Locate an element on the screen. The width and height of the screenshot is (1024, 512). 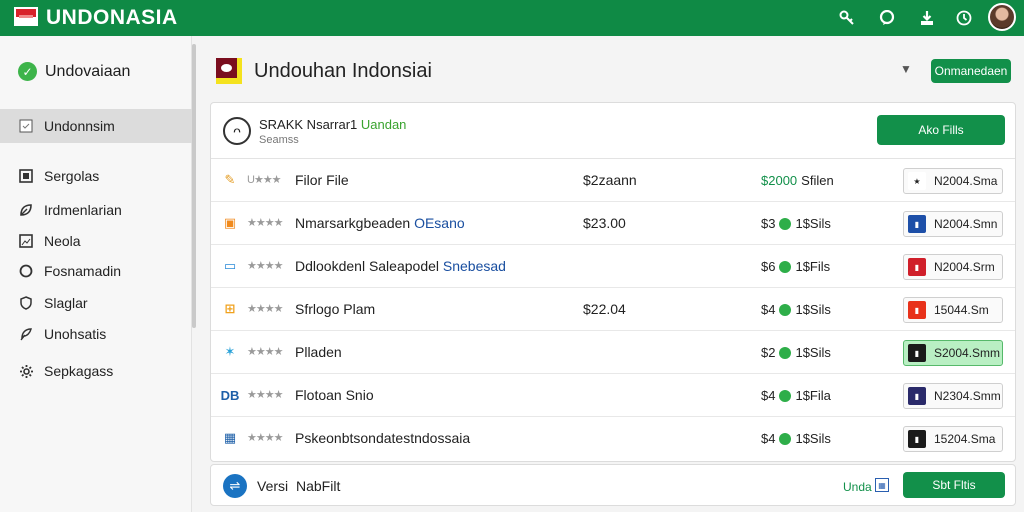
file-name-text: Flotoan Snio is located at coordinates (334, 395).